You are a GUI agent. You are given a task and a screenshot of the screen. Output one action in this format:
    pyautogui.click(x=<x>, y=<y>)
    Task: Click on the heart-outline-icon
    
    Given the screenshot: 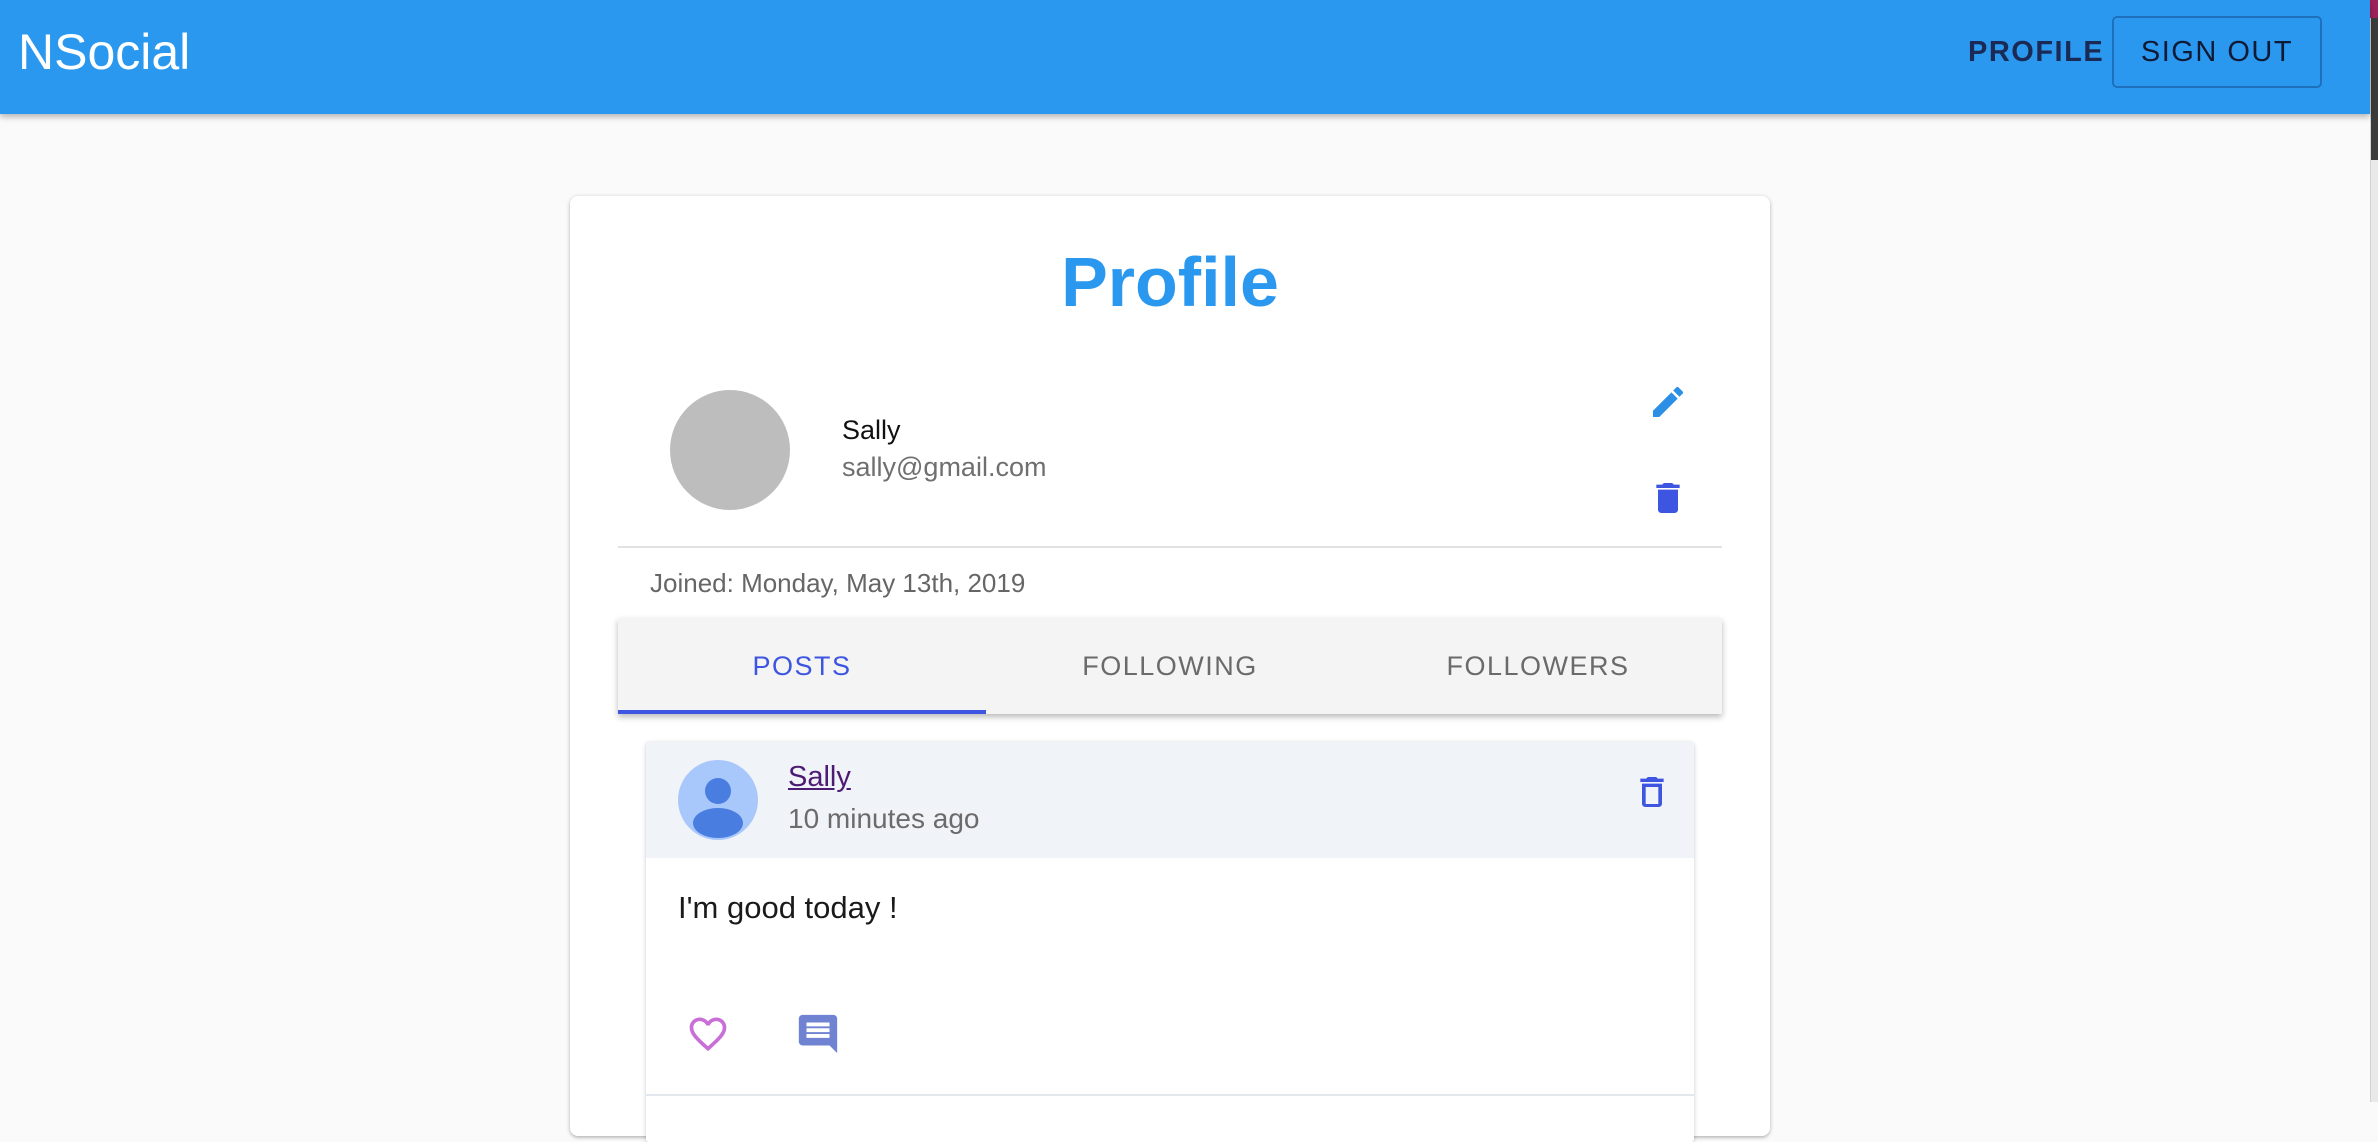 What is the action you would take?
    pyautogui.click(x=708, y=1034)
    